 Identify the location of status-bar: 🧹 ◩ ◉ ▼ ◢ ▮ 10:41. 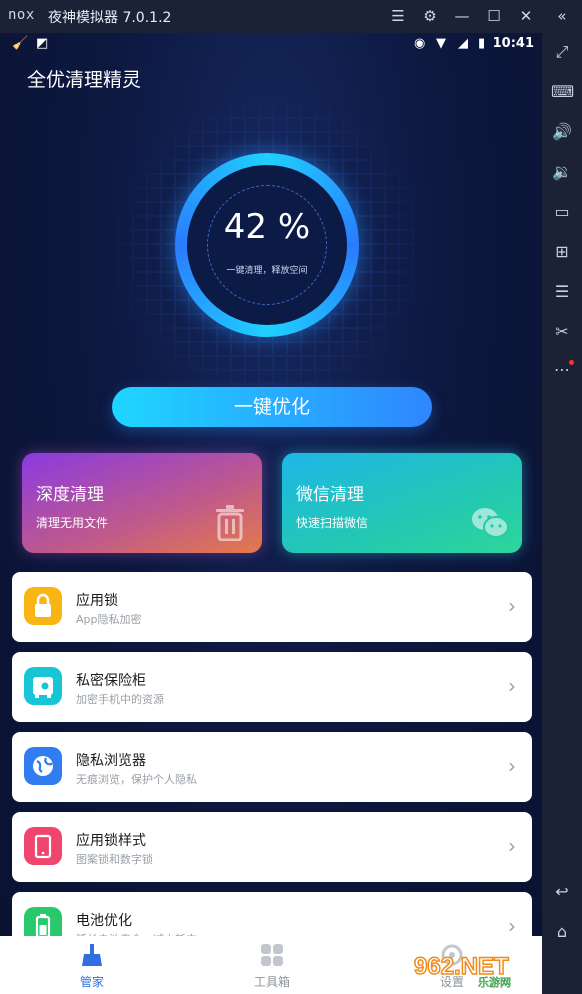
(271, 45).